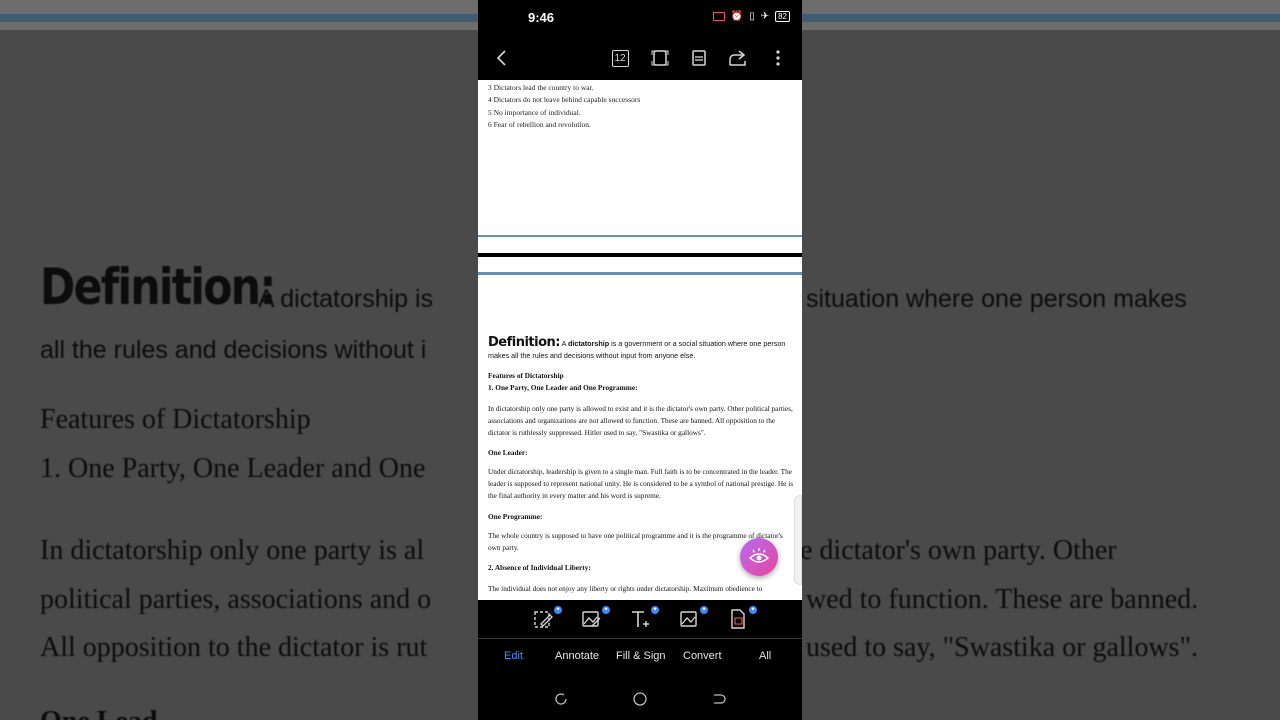 This screenshot has width=1280, height=720. I want to click on cast-icon, so click(718, 16).